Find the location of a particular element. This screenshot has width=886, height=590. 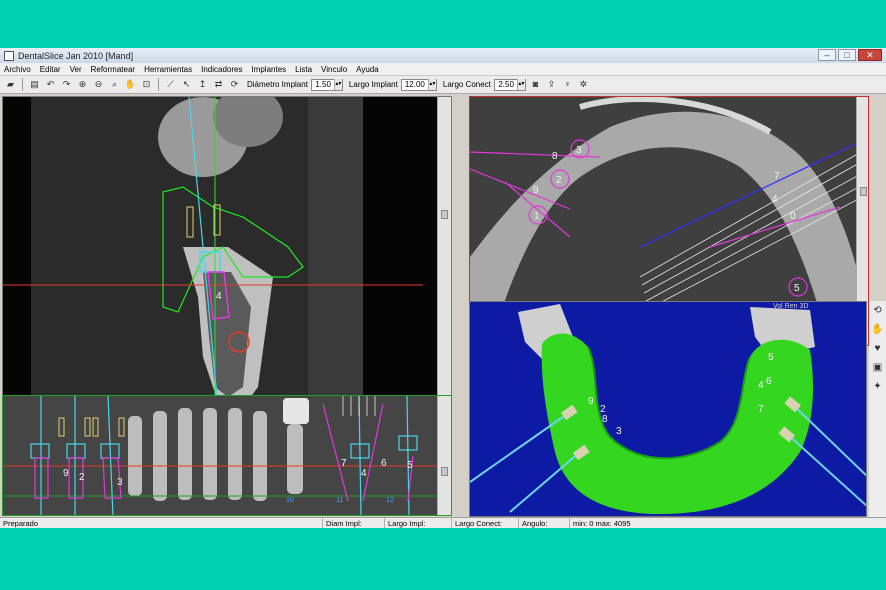

print-icon: ▤ is located at coordinates (34, 84).